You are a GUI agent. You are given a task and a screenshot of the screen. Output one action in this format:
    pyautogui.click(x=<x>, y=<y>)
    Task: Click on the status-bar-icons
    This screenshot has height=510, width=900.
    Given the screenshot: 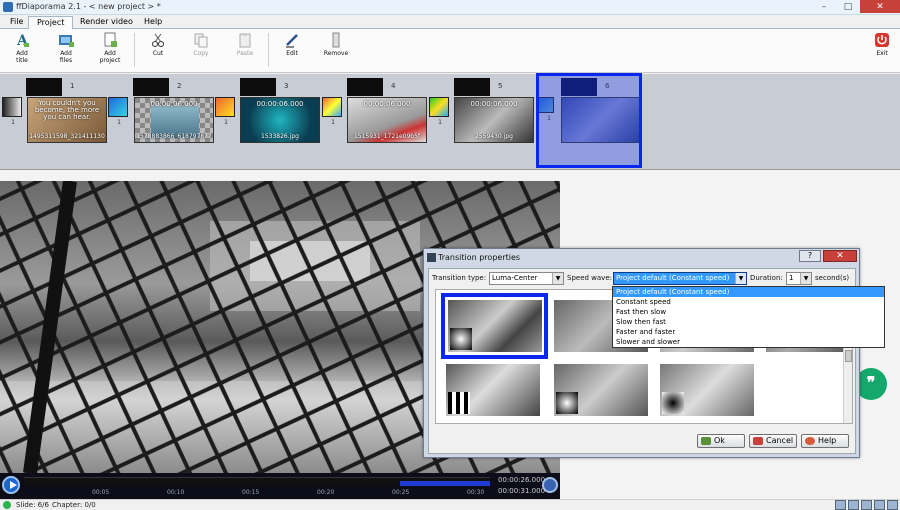 What is the action you would take?
    pyautogui.click(x=866, y=505)
    